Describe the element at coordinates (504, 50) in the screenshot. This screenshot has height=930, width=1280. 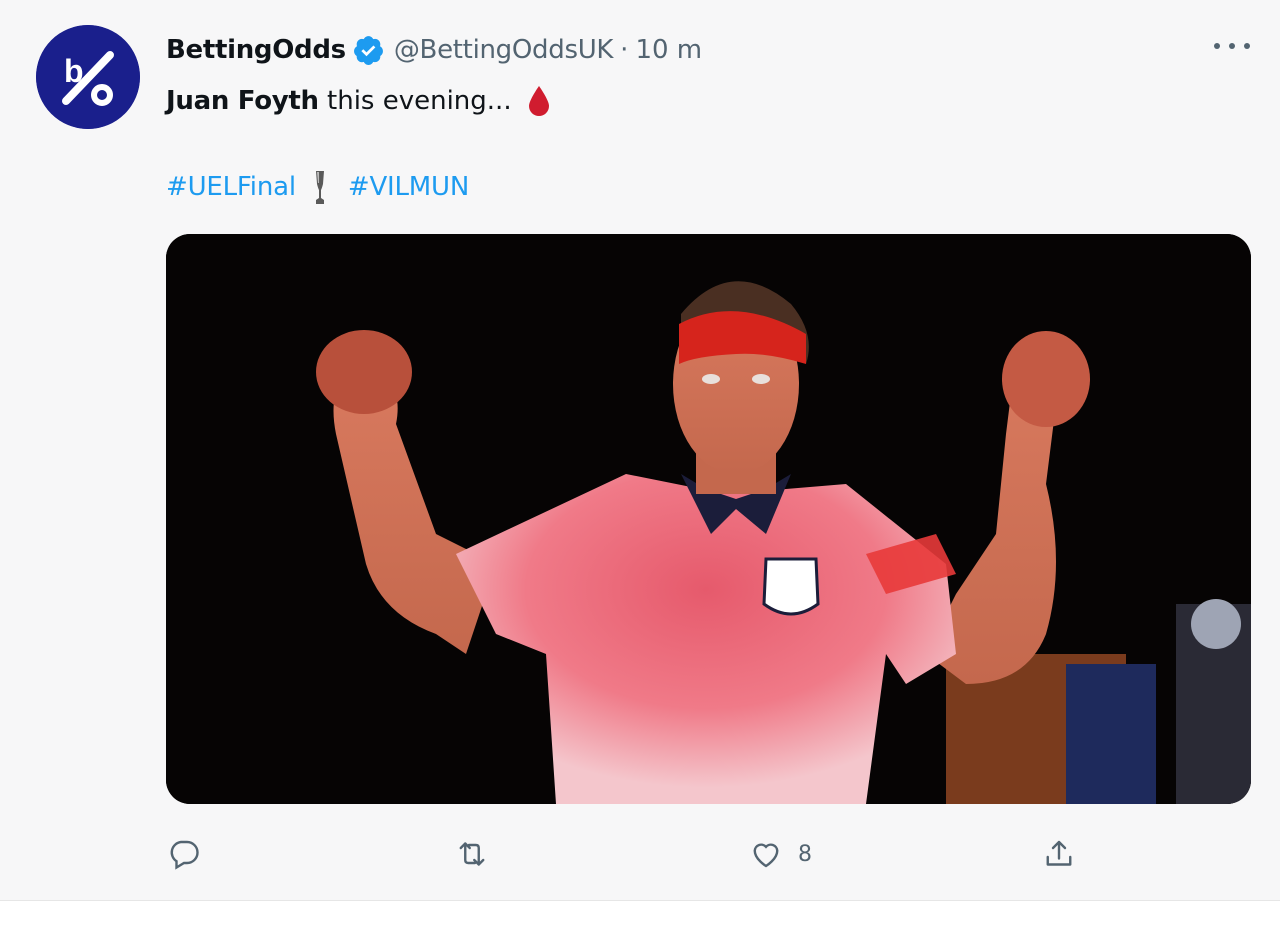
I see `author-handle: @BettingOddsUK` at that location.